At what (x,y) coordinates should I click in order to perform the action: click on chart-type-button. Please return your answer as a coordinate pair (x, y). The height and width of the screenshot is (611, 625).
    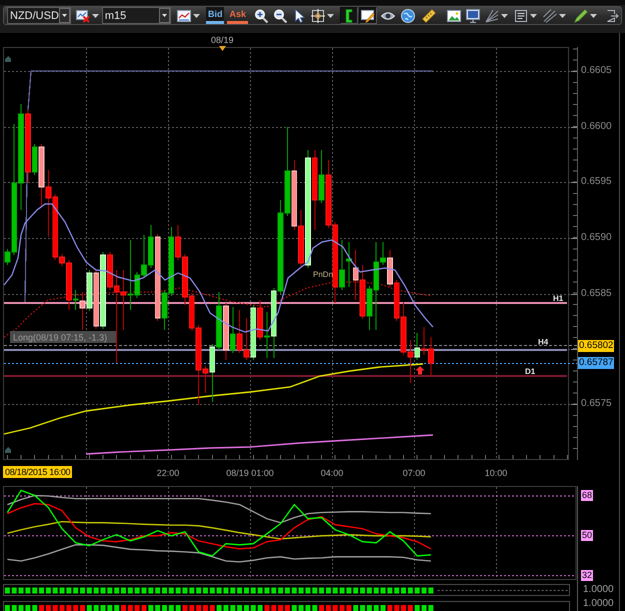
    Looking at the image, I should click on (188, 15).